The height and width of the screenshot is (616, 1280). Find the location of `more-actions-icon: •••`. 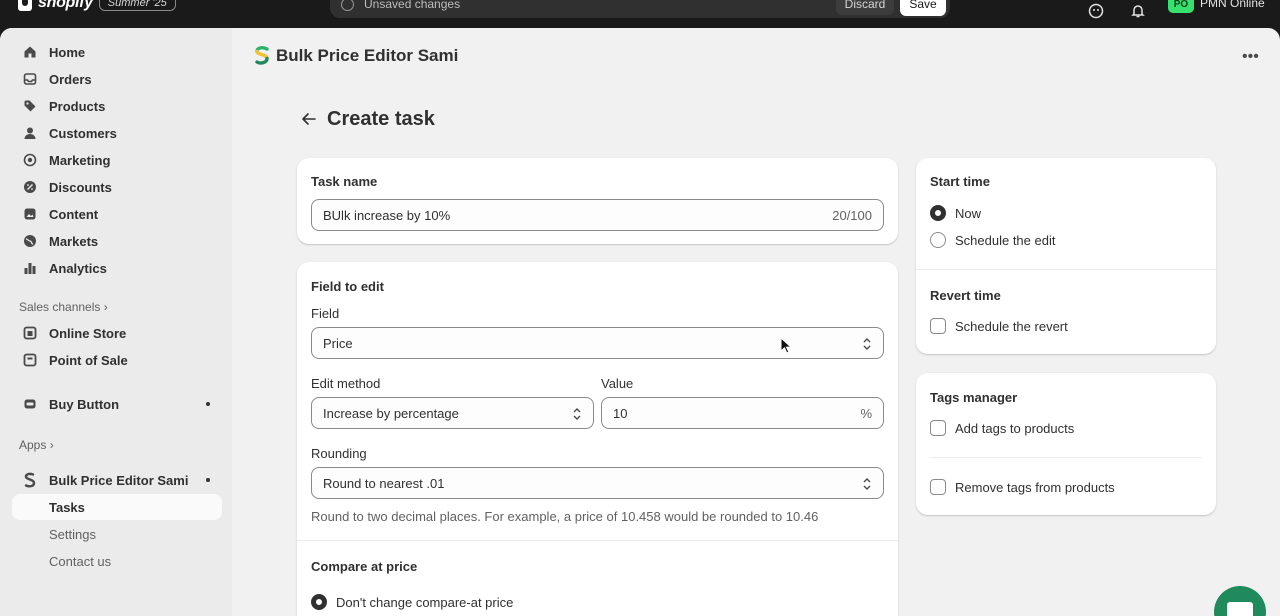

more-actions-icon: ••• is located at coordinates (1250, 57).